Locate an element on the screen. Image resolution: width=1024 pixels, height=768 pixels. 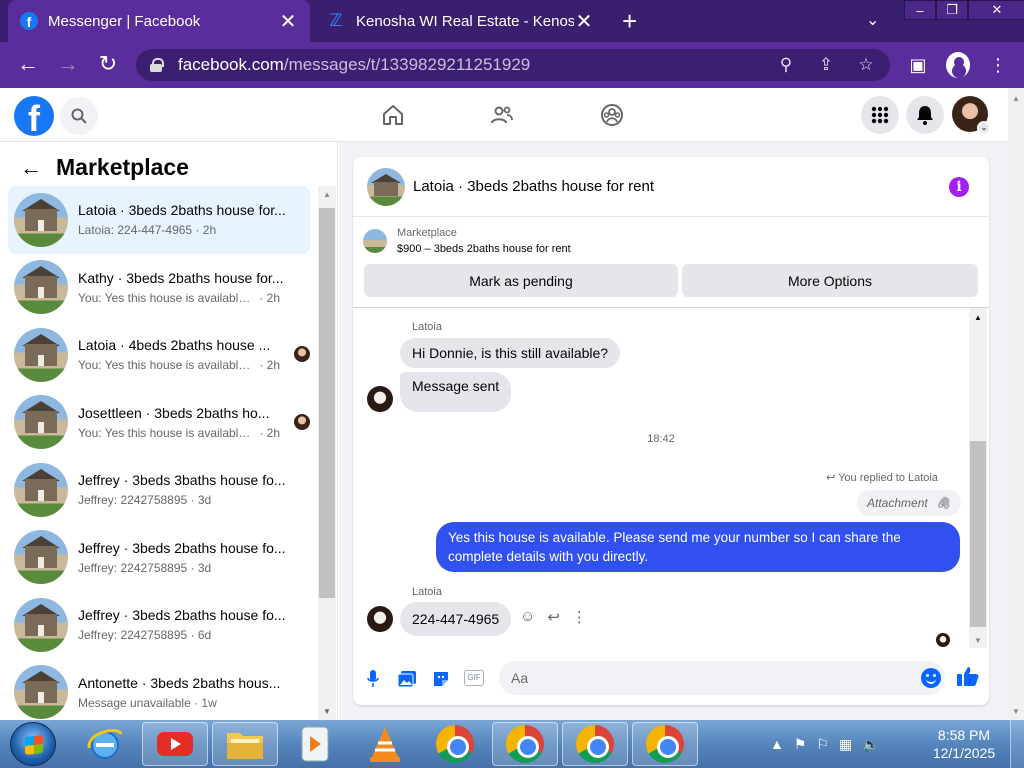
sticker-icon is located at coordinates (441, 679).